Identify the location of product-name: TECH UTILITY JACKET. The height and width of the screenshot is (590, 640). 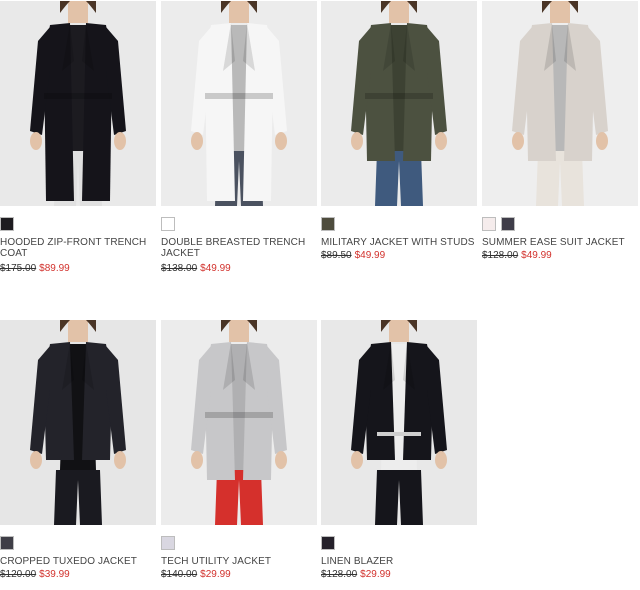
(239, 561).